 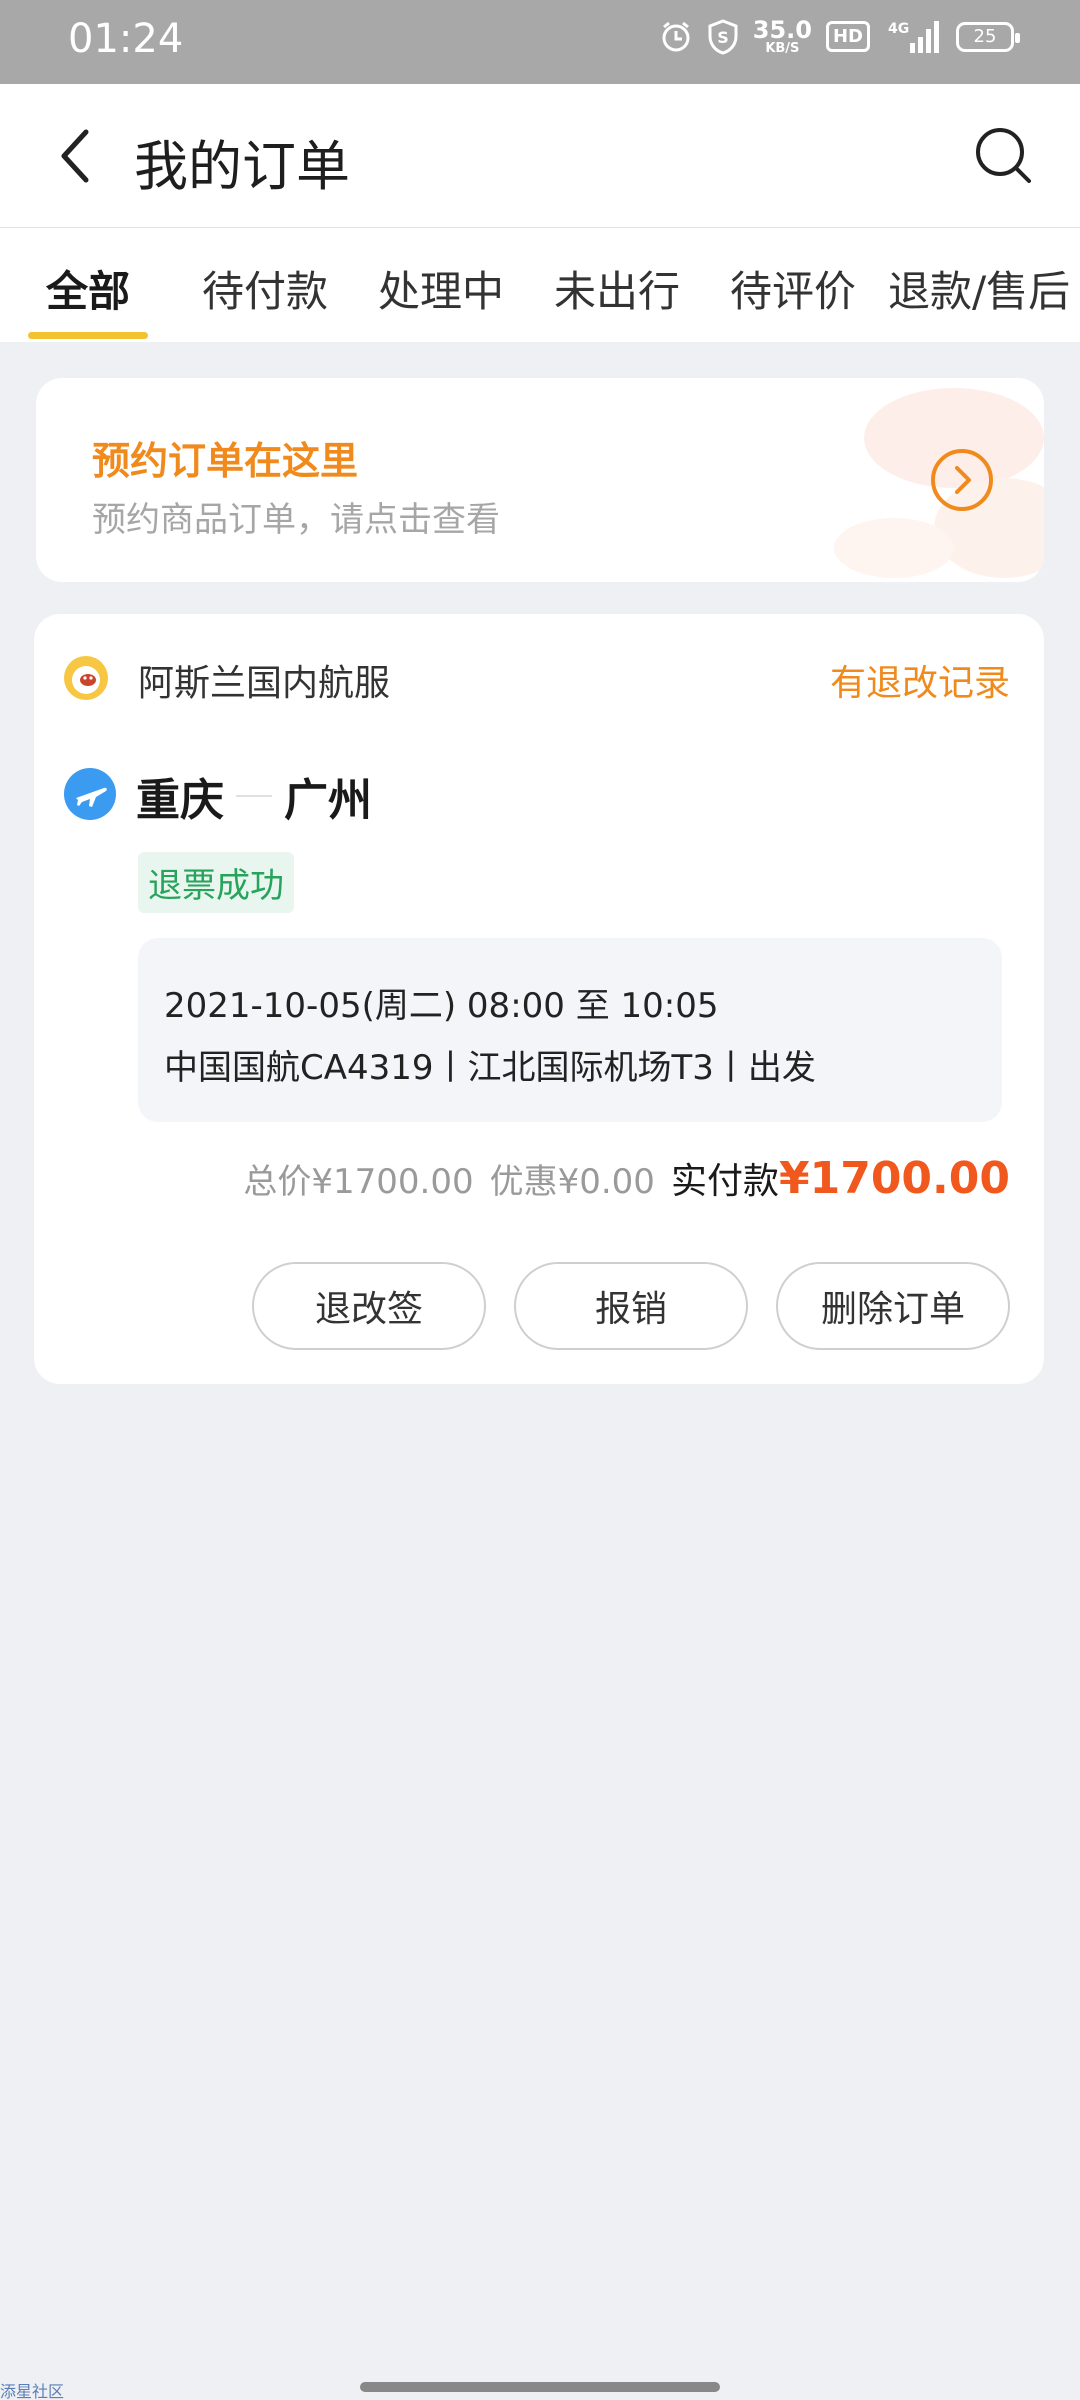 What do you see at coordinates (913, 37) in the screenshot?
I see `signal-icon: 4G` at bounding box center [913, 37].